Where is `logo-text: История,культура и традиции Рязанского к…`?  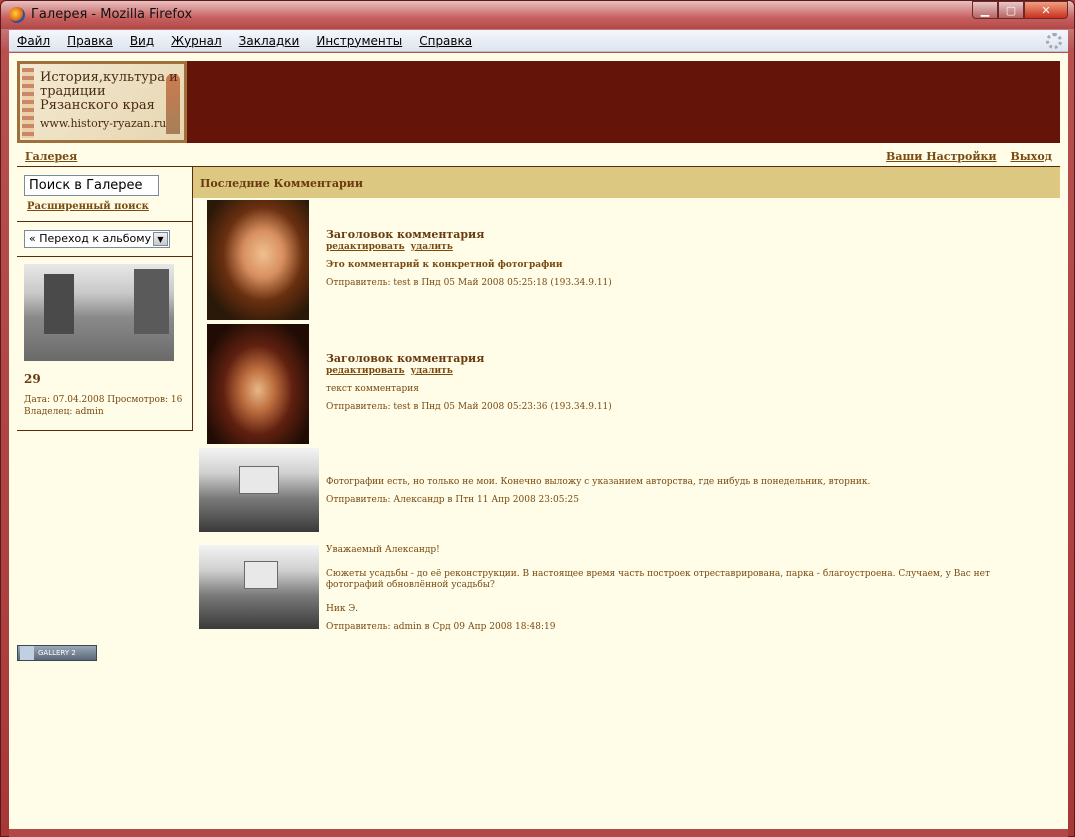 logo-text: История,культура и традиции Рязанского к… is located at coordinates (109, 91).